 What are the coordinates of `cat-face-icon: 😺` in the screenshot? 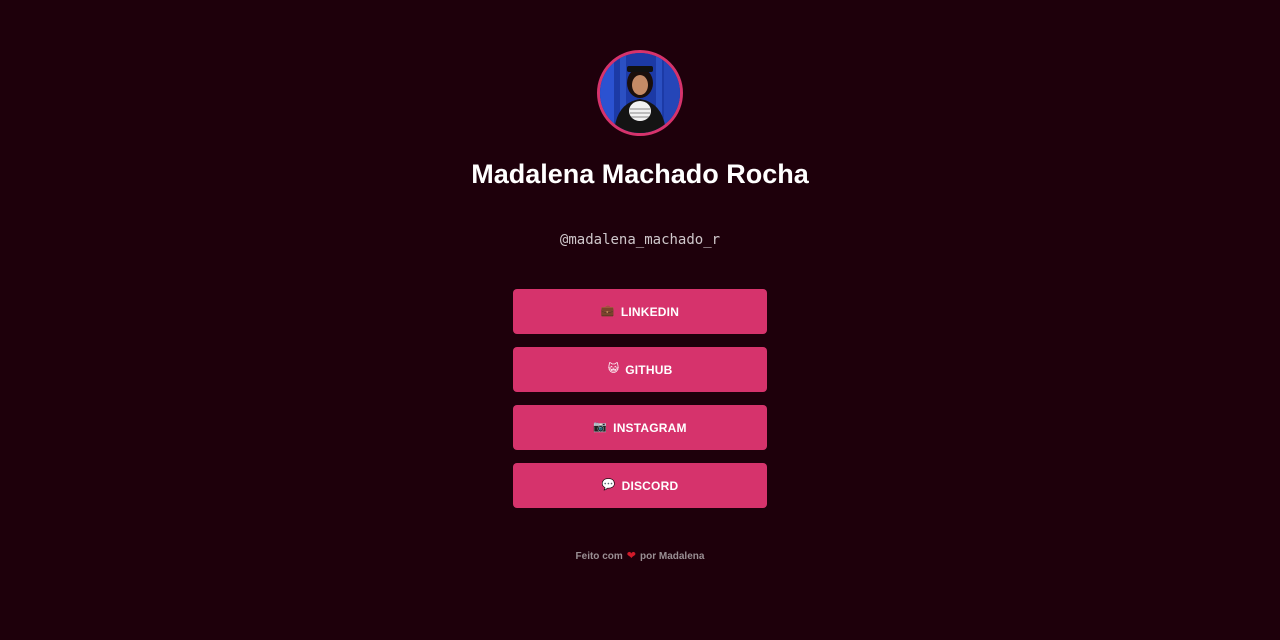 It's located at (613, 369).